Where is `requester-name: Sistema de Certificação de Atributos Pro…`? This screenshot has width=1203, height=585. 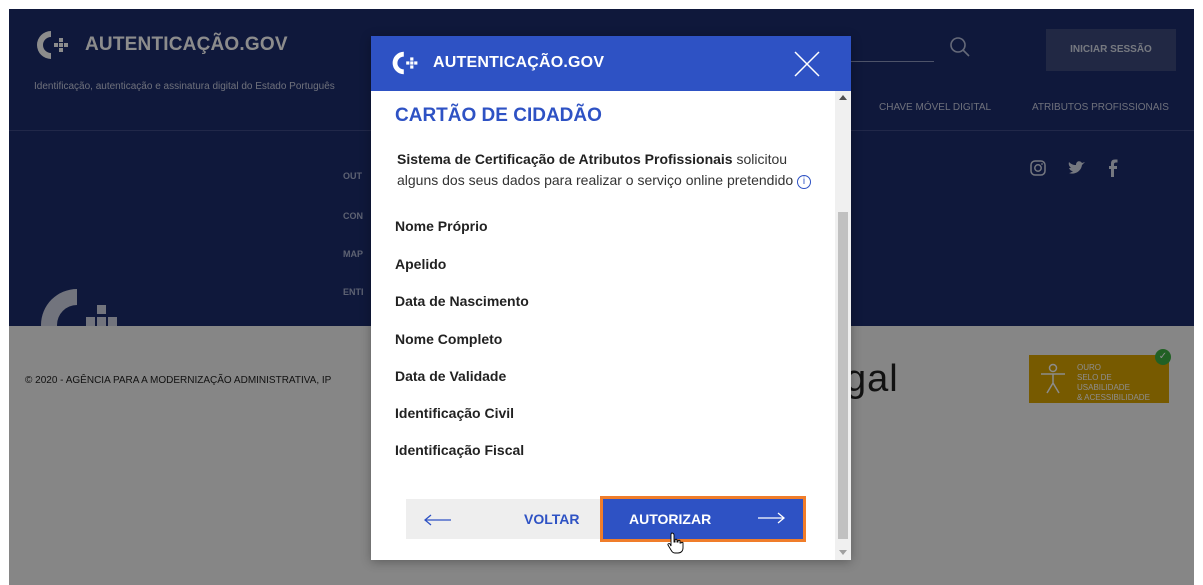
requester-name: Sistema de Certificação de Atributos Pro… is located at coordinates (565, 159).